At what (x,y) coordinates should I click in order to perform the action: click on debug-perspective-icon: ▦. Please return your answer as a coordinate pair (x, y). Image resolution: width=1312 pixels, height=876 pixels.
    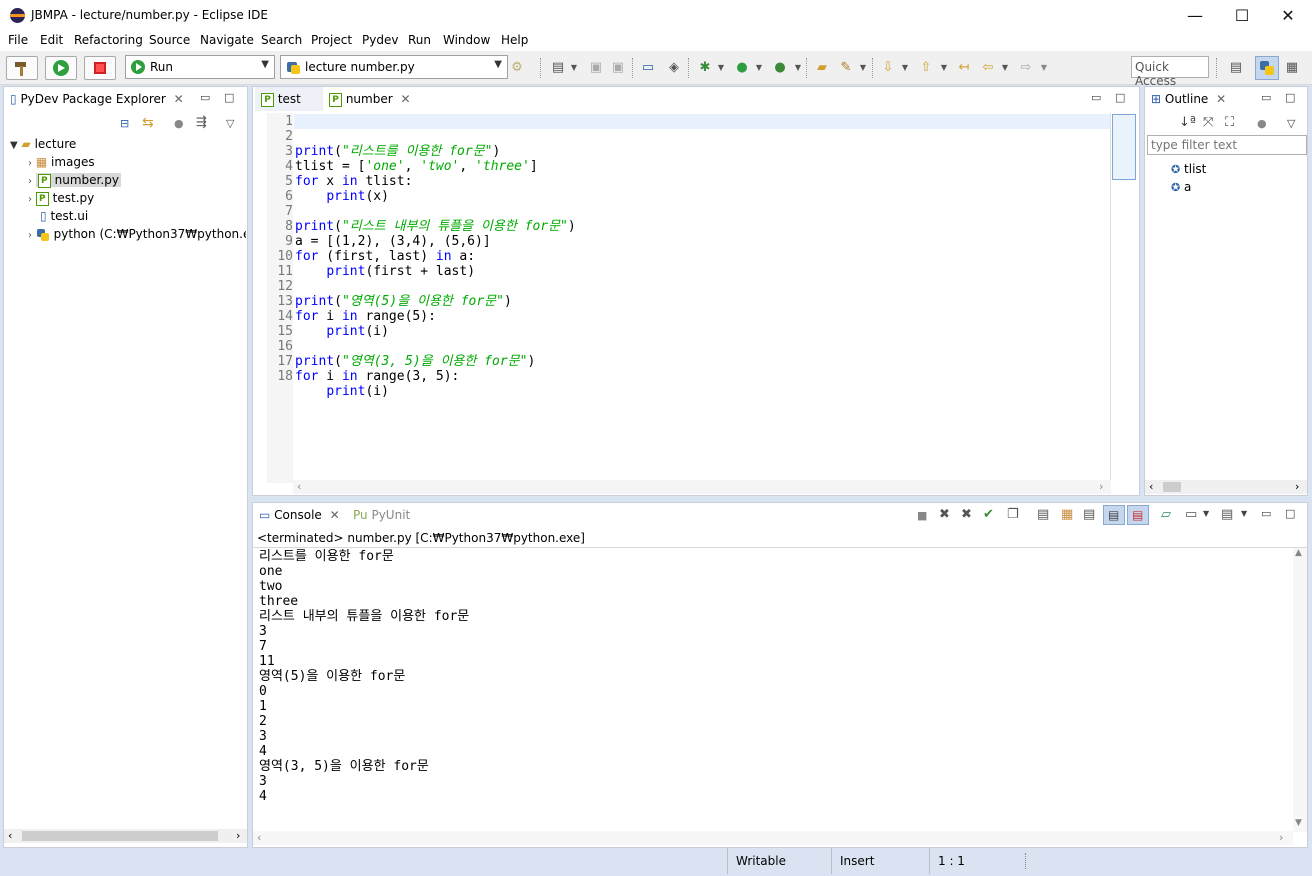
    Looking at the image, I should click on (1292, 68).